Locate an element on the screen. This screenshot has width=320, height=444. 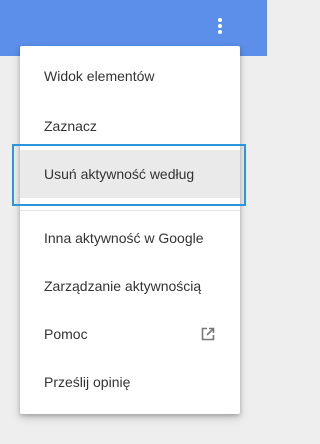
menu-item-delete-activity-by: Usuń aktywność według is located at coordinates (130, 174).